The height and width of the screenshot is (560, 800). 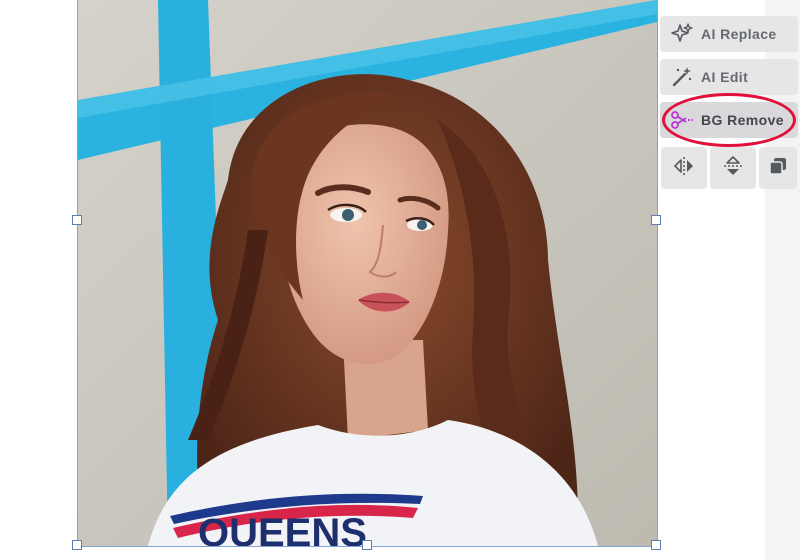 What do you see at coordinates (725, 77) in the screenshot?
I see `ai-edit-label: AI Edit` at bounding box center [725, 77].